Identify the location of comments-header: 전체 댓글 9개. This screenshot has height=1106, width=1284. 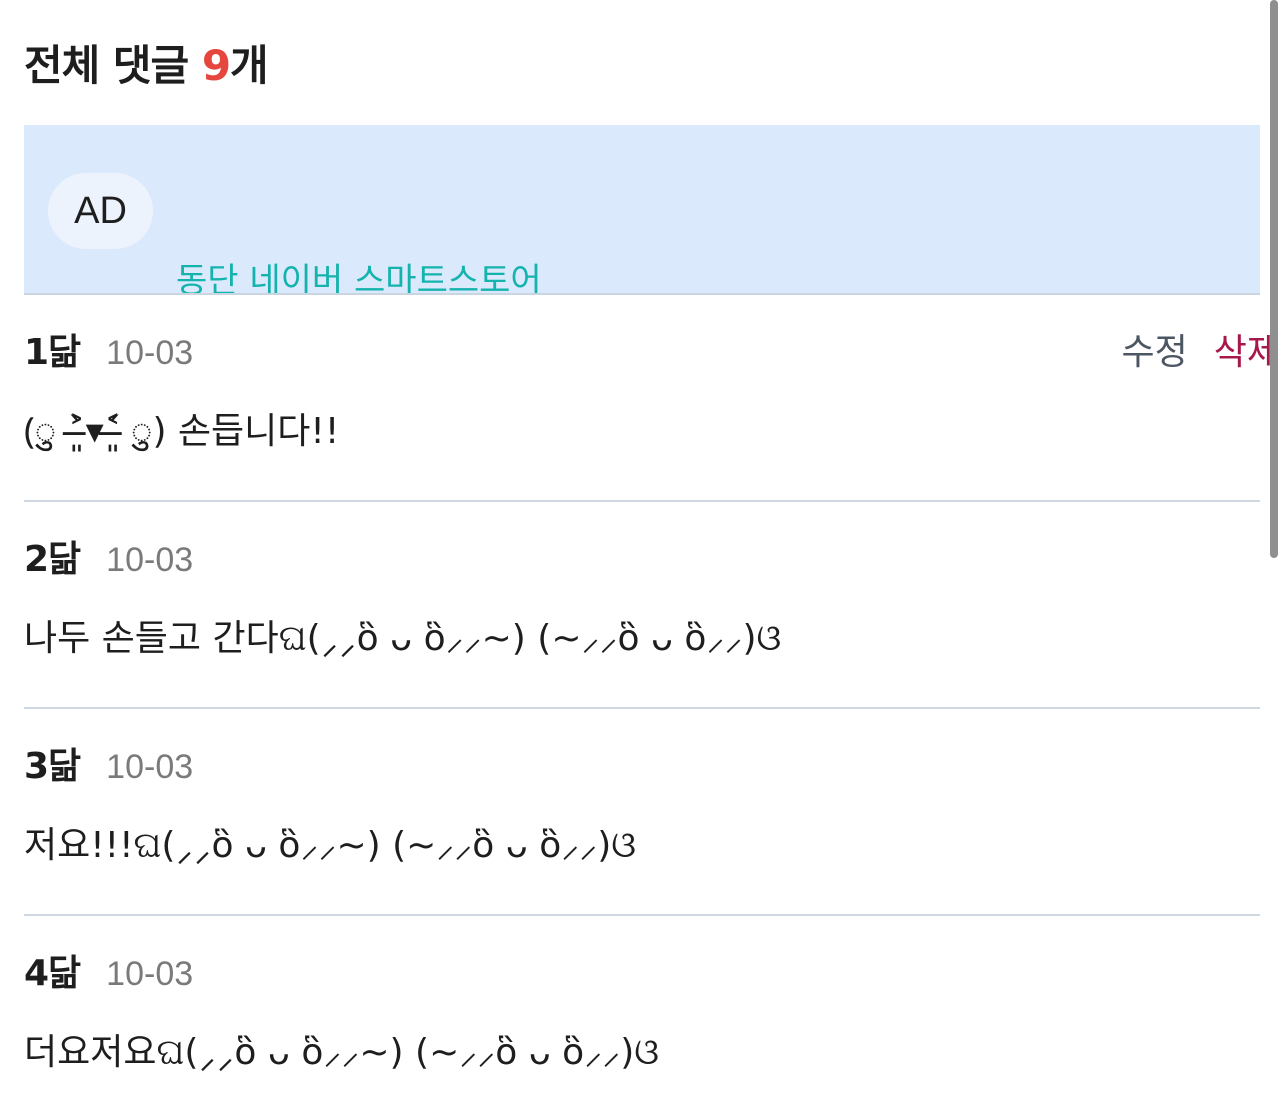
(146, 66).